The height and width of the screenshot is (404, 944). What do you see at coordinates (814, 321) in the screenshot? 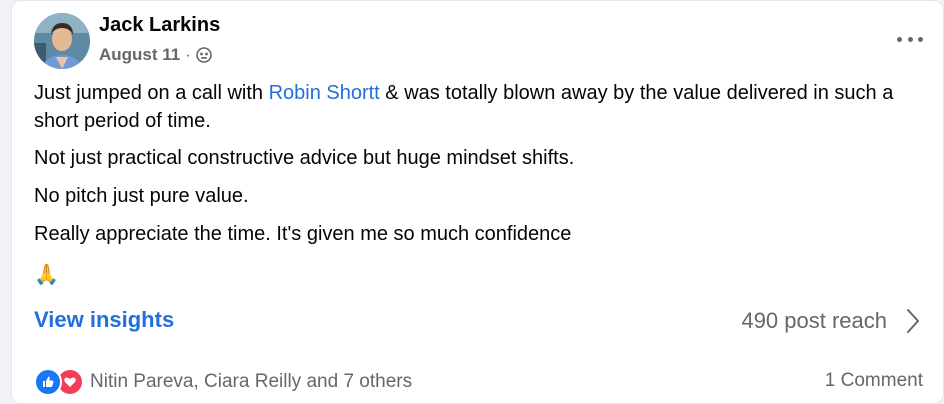
I see `post-reach: 490 post reach` at bounding box center [814, 321].